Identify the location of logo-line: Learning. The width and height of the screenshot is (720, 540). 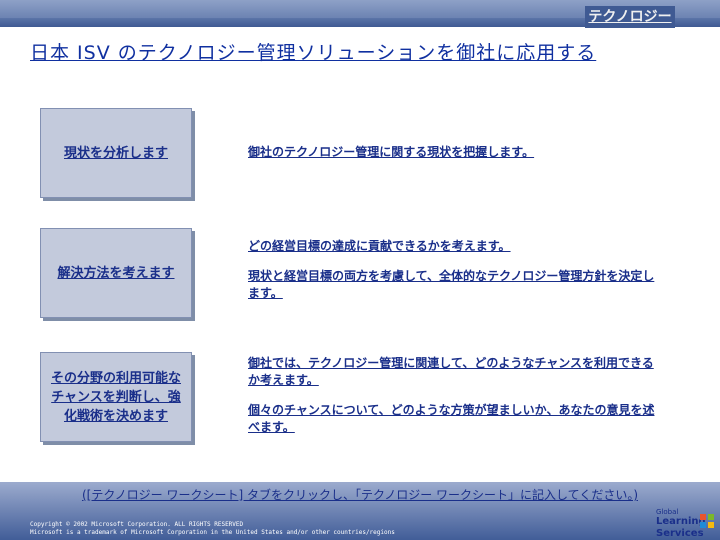
(681, 521).